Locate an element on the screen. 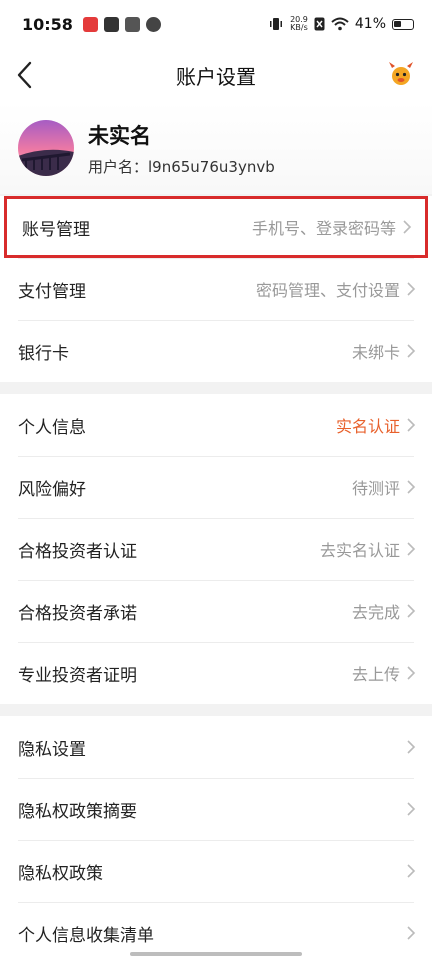 The height and width of the screenshot is (964, 432). row-right: 实名认证 is located at coordinates (376, 425).